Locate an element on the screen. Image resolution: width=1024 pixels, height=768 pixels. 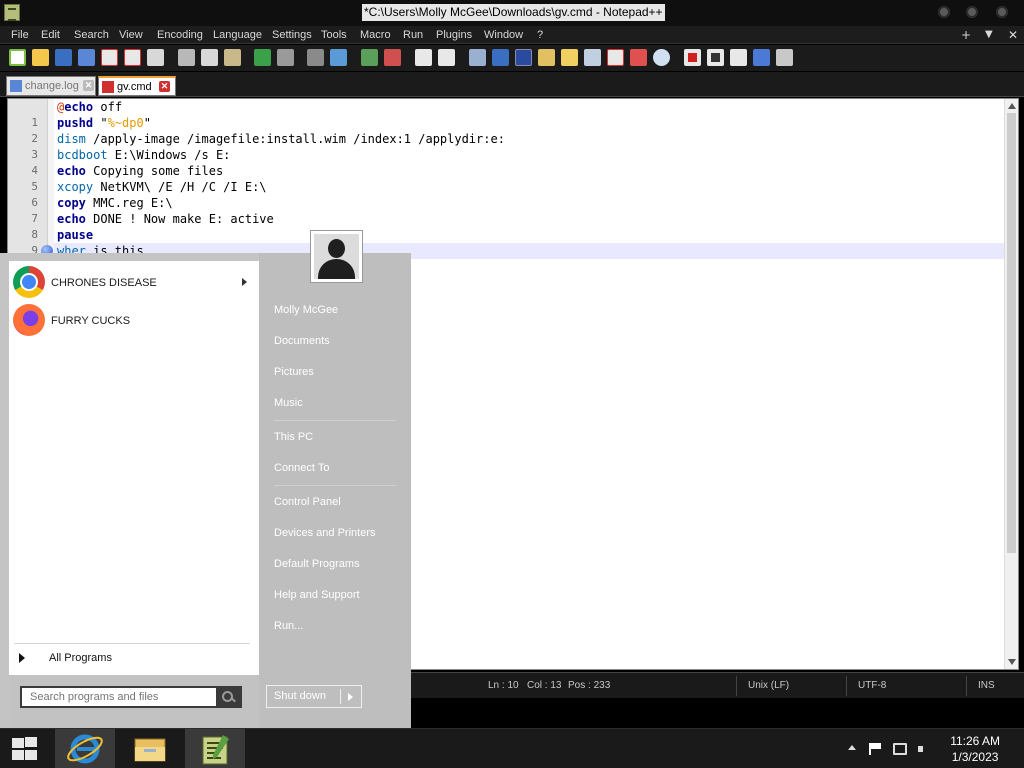
volume-icon is located at coordinates (925, 749).